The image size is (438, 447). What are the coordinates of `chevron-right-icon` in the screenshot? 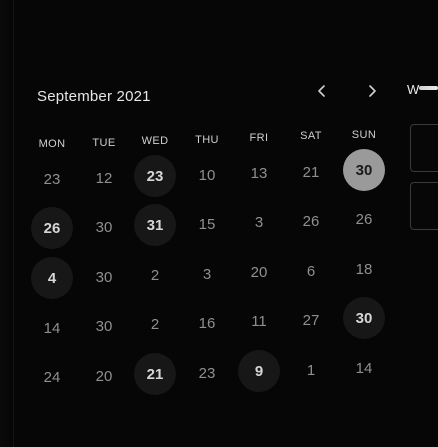 It's located at (372, 91).